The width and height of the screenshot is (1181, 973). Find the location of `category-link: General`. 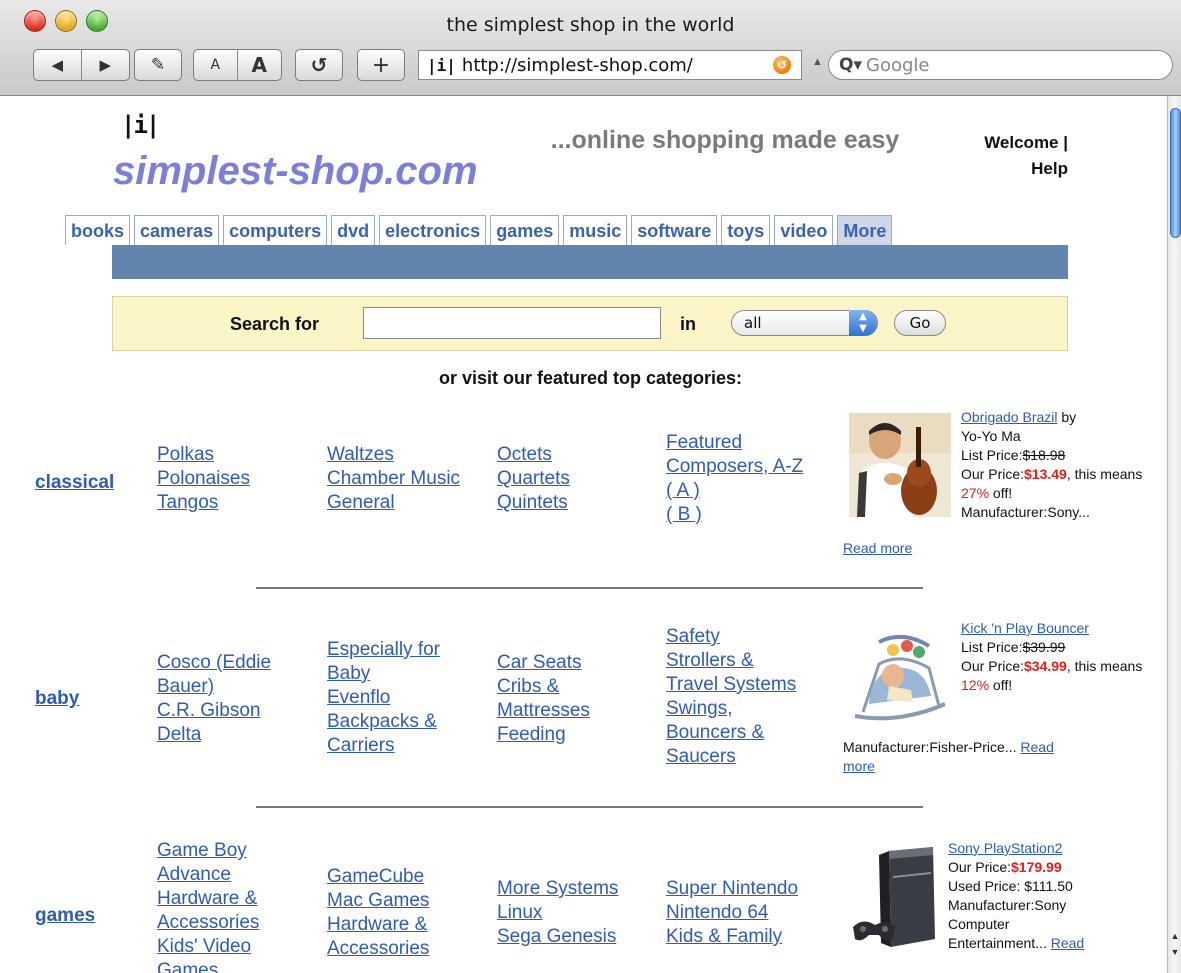

category-link: General is located at coordinates (393, 503).